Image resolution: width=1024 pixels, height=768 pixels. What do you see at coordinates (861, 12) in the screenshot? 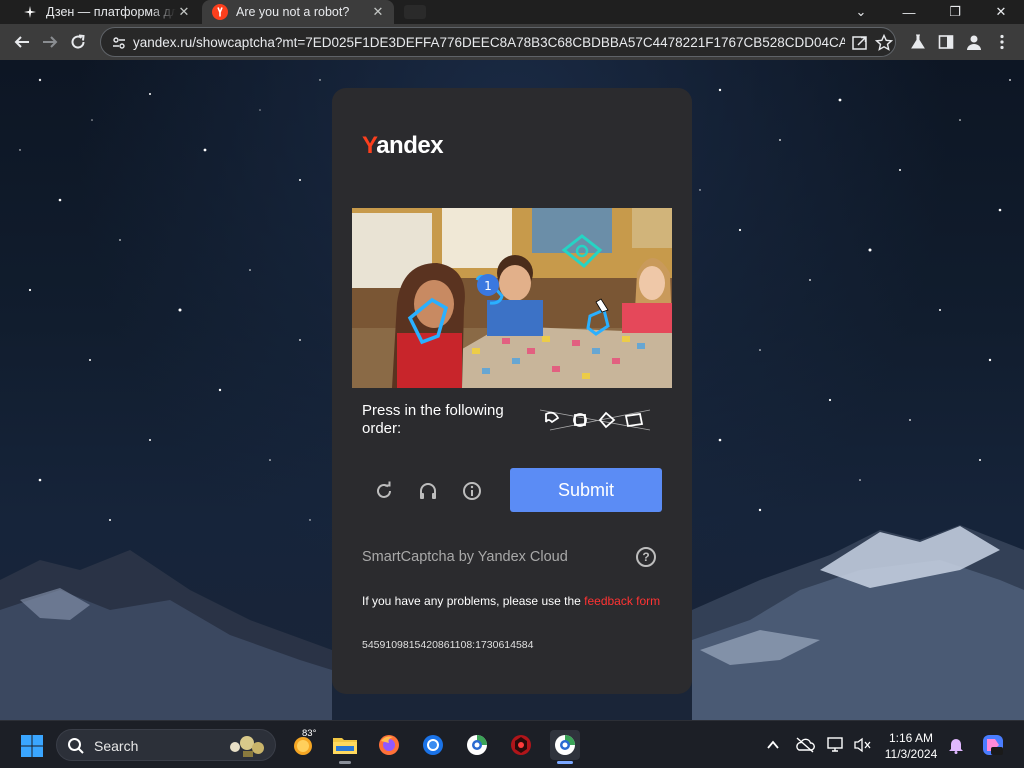
I see `tab-search-icon: ⌄` at bounding box center [861, 12].